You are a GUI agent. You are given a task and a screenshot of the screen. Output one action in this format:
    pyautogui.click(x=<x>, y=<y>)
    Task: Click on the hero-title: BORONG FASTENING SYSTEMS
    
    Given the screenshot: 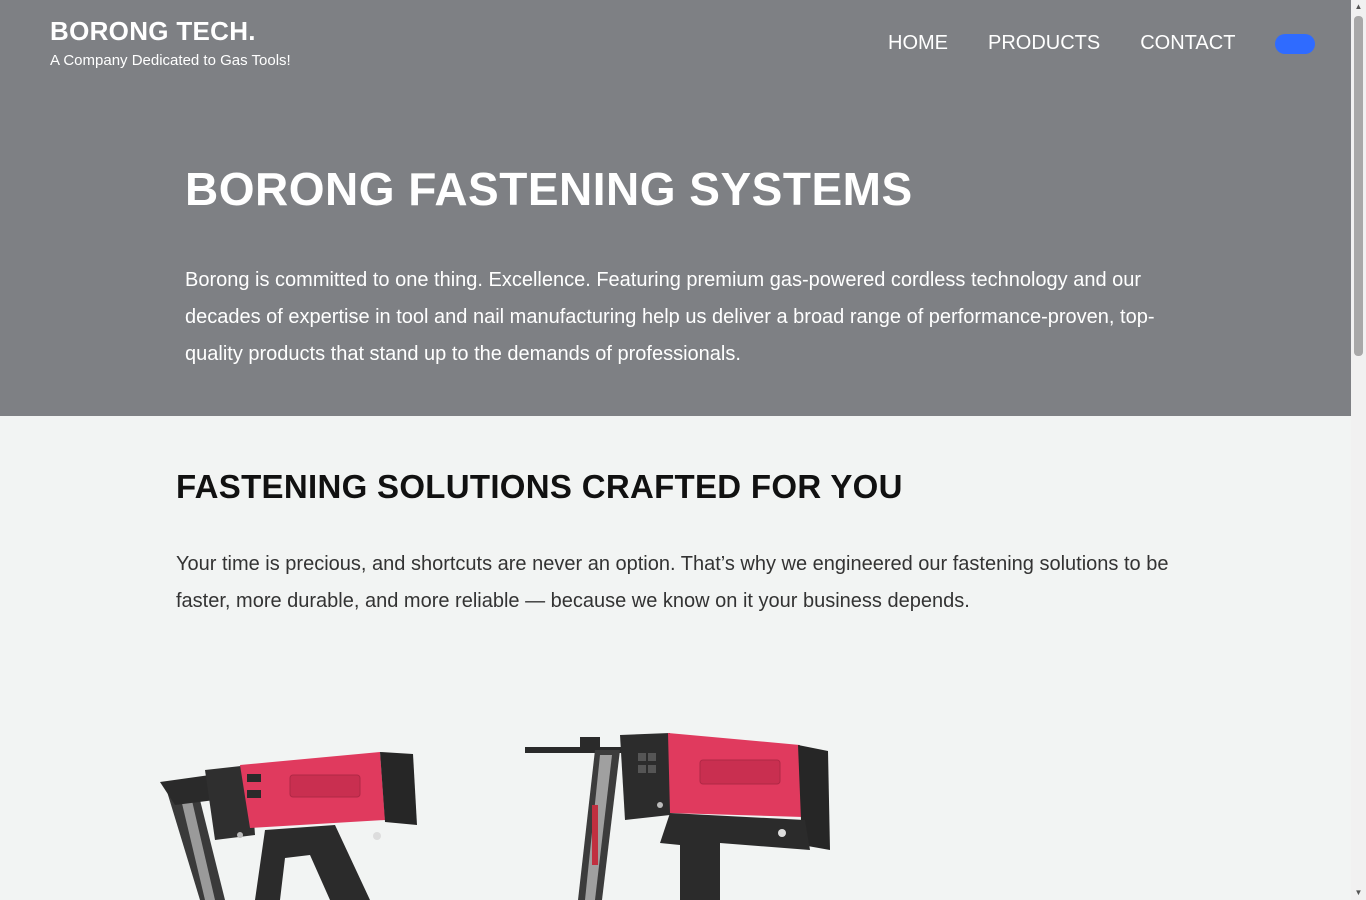 What is the action you would take?
    pyautogui.click(x=549, y=189)
    